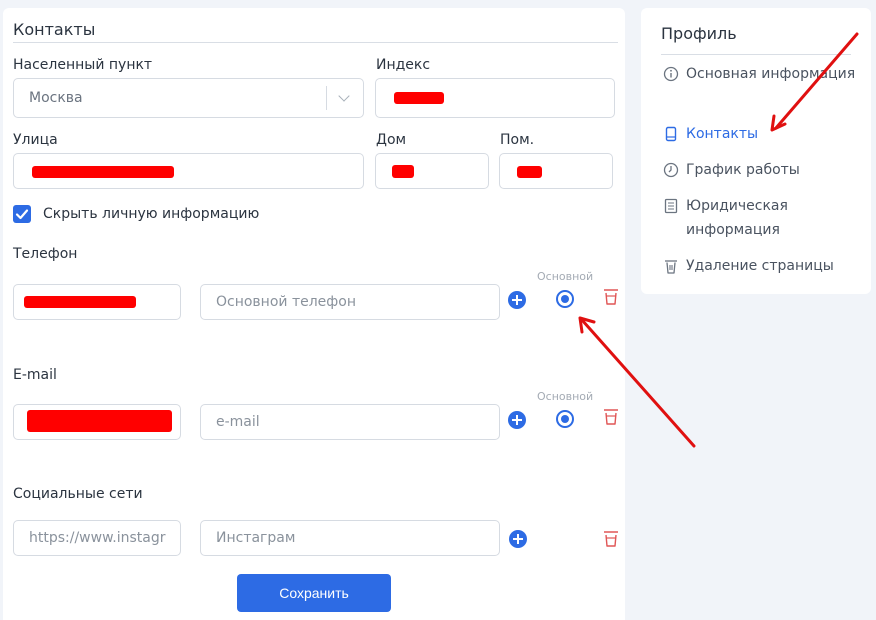  Describe the element at coordinates (78, 494) in the screenshot. I see `social-label: Социальные сети` at that location.